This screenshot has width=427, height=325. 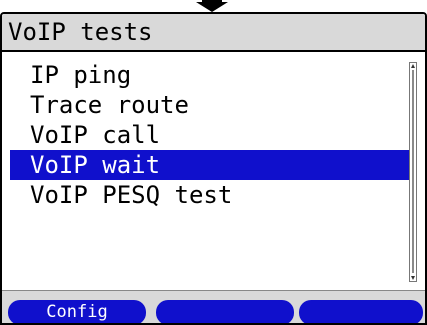 I want to click on page-title: VoIP tests, so click(x=80, y=32).